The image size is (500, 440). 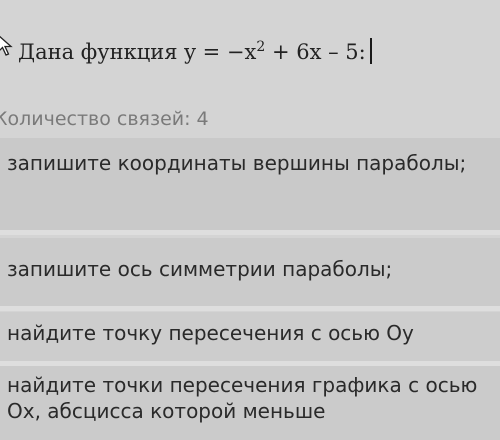 What do you see at coordinates (370, 51) in the screenshot?
I see `text-caret` at bounding box center [370, 51].